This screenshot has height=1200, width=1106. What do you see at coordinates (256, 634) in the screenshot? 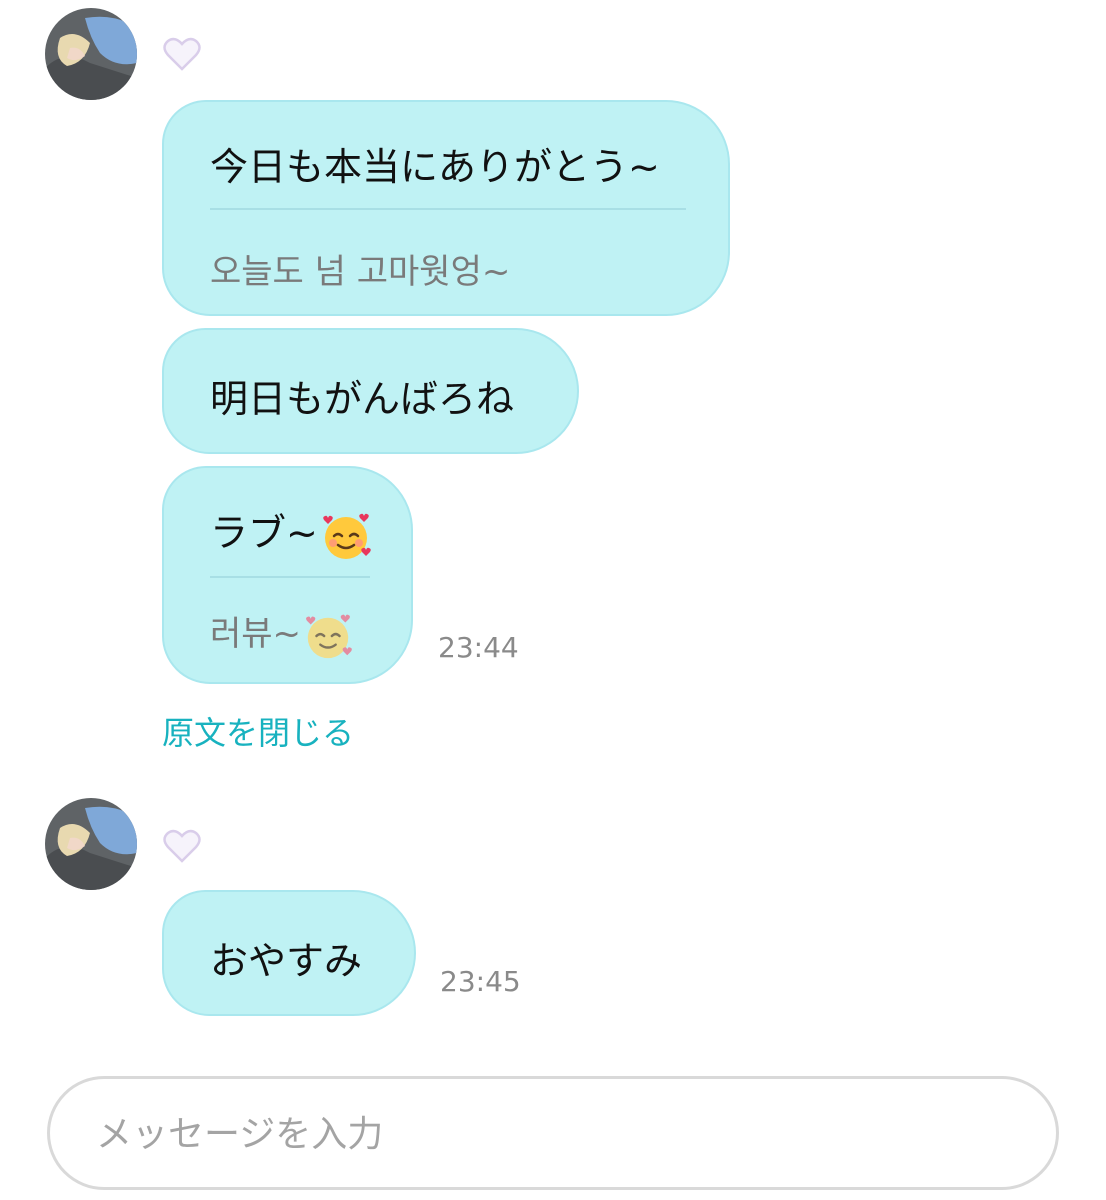
I see `translation-text: 러뷰~` at bounding box center [256, 634].